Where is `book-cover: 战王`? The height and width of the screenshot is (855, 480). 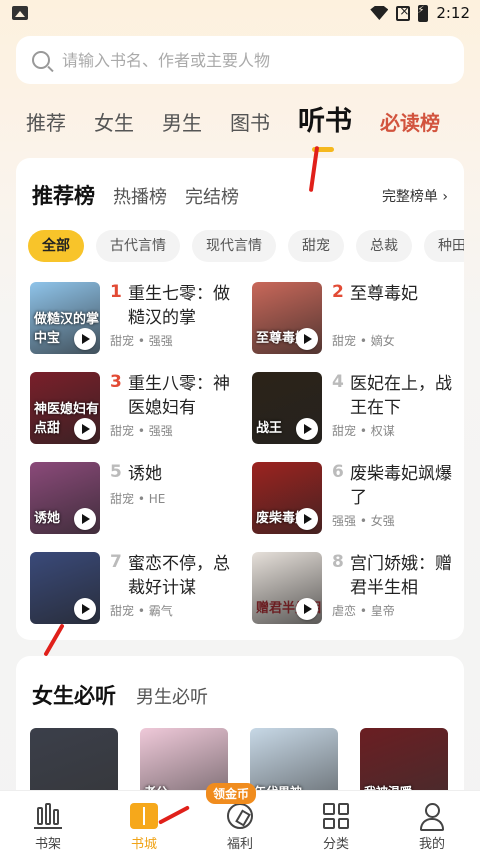
book-cover: 战王 is located at coordinates (287, 408).